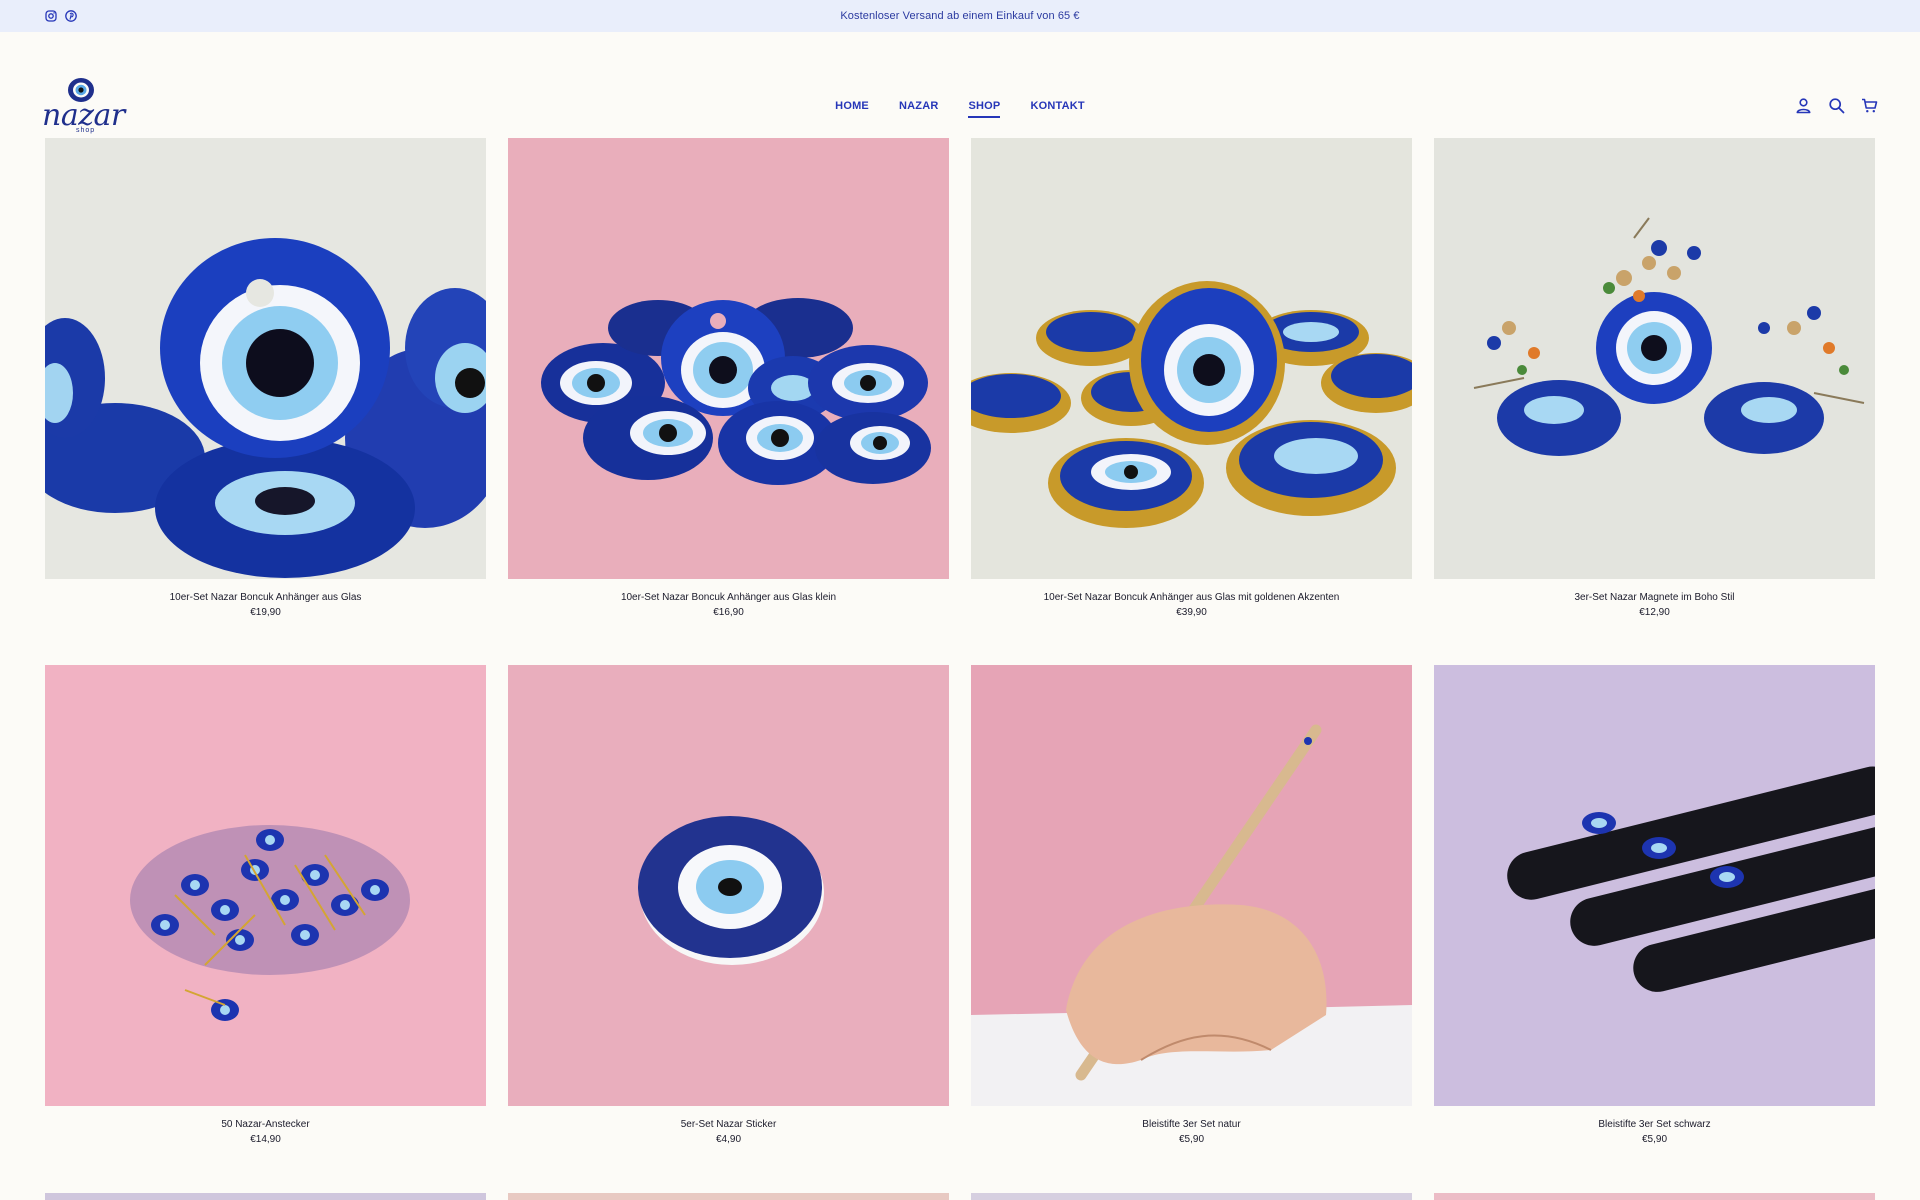 Image resolution: width=1920 pixels, height=1200 pixels. What do you see at coordinates (1654, 612) in the screenshot?
I see `product-price: €12,90` at bounding box center [1654, 612].